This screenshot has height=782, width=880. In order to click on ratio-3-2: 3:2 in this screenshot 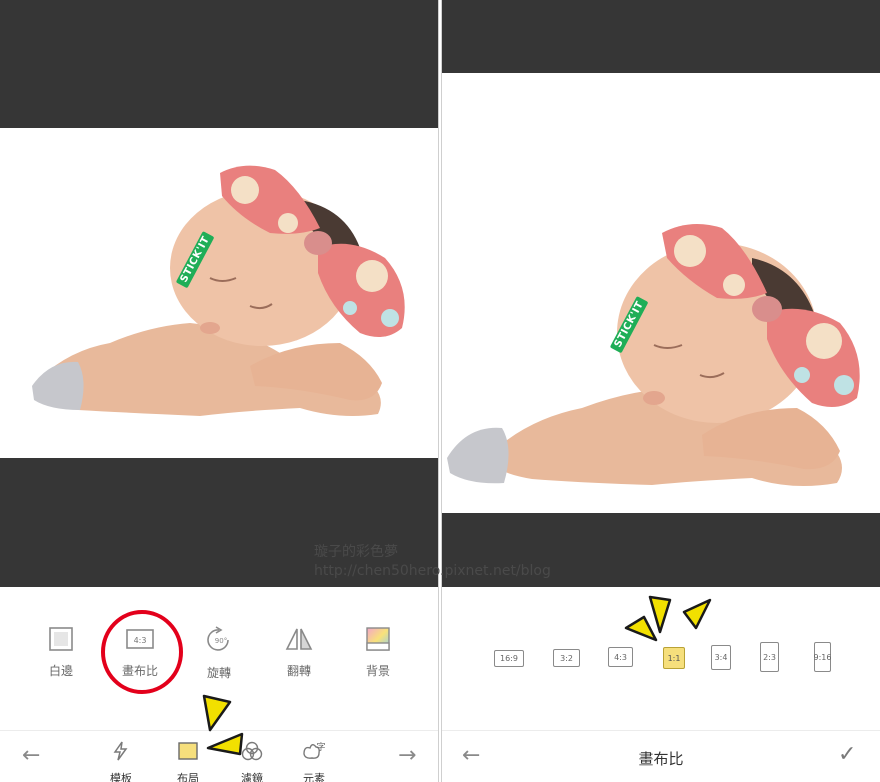, I will do `click(566, 658)`.